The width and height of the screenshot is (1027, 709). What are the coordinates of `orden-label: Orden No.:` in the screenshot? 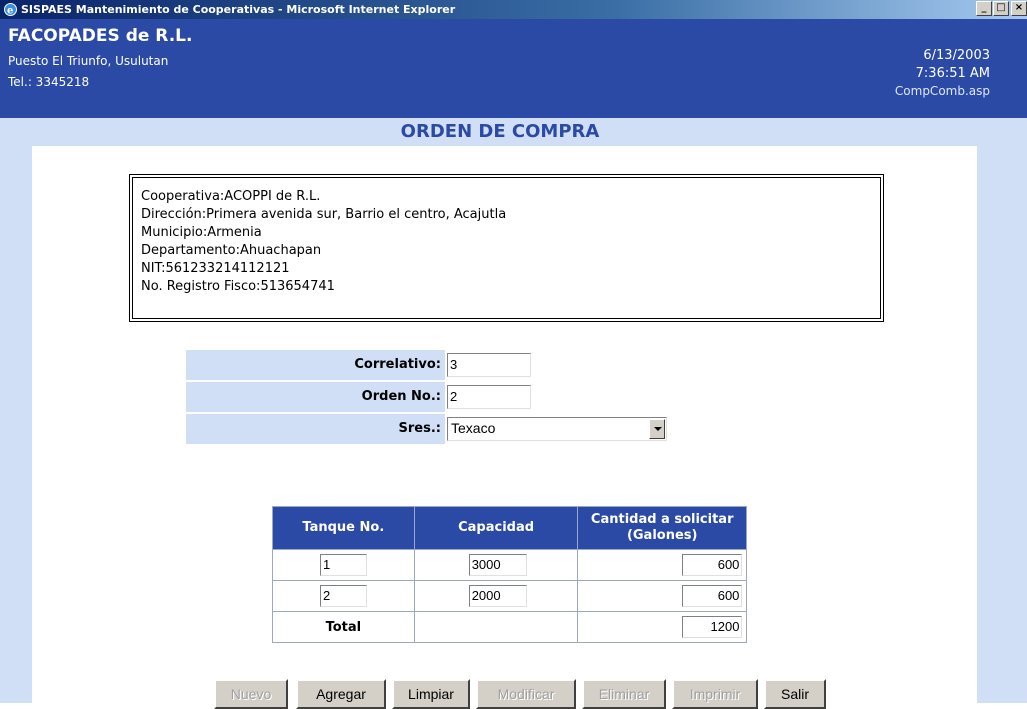 It's located at (315, 397).